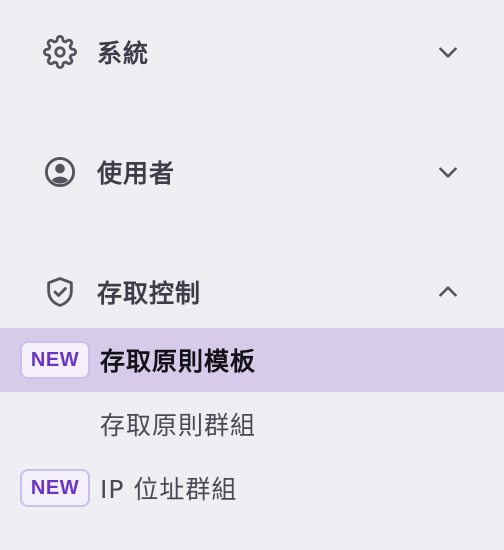 The height and width of the screenshot is (550, 504). What do you see at coordinates (252, 488) in the screenshot?
I see `nav-item-ip-address-groups: NEW IP 位址群組` at bounding box center [252, 488].